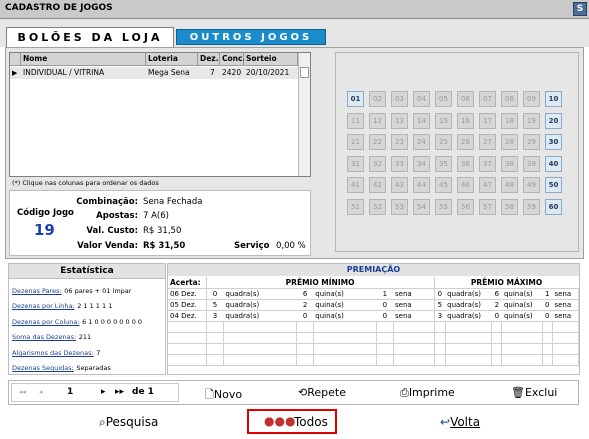  I want to click on group-icon: ●●●, so click(280, 421).